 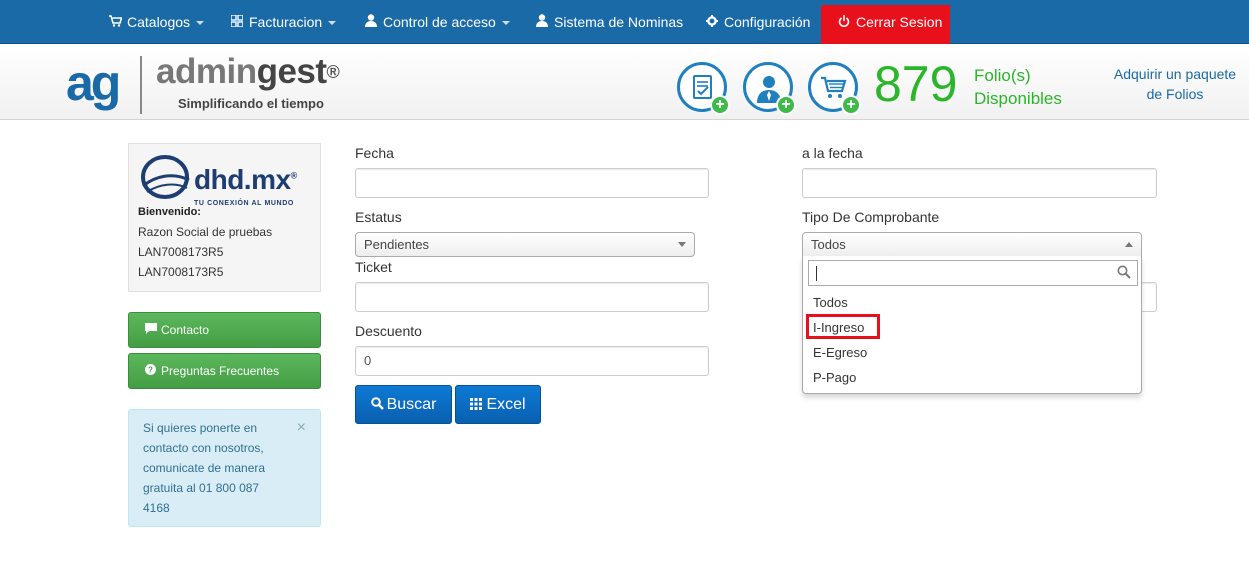 I want to click on logout-button: Cerrar Sesion, so click(x=885, y=24).